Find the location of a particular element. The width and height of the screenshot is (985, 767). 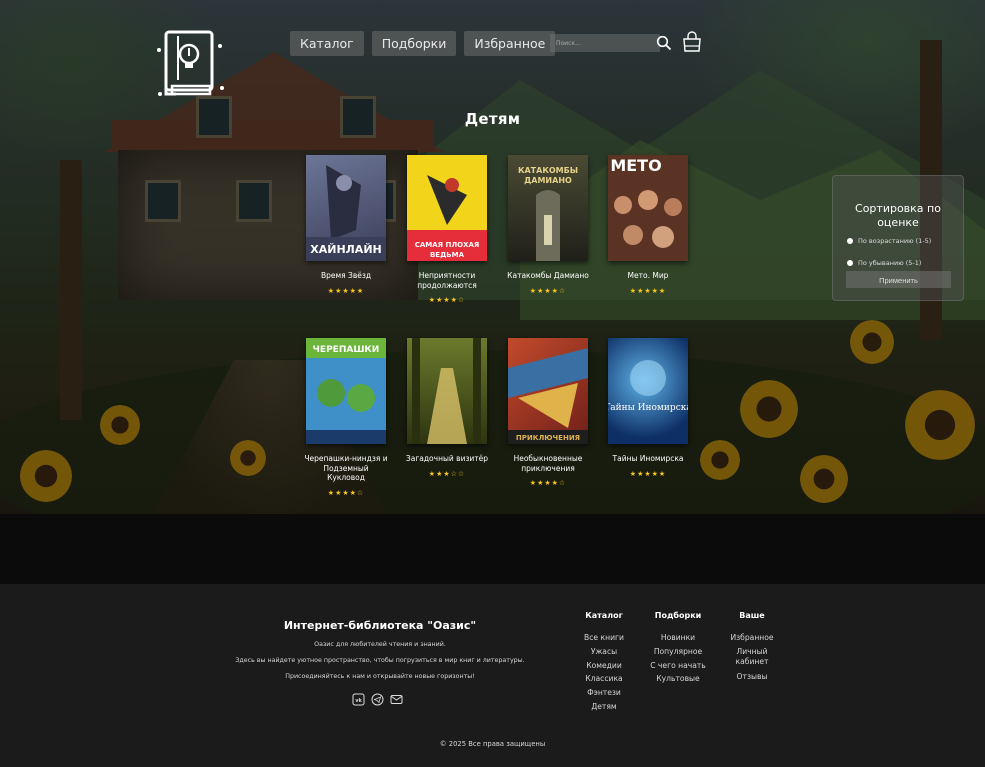

book-title: Неприятности продолжаются is located at coordinates (447, 280).